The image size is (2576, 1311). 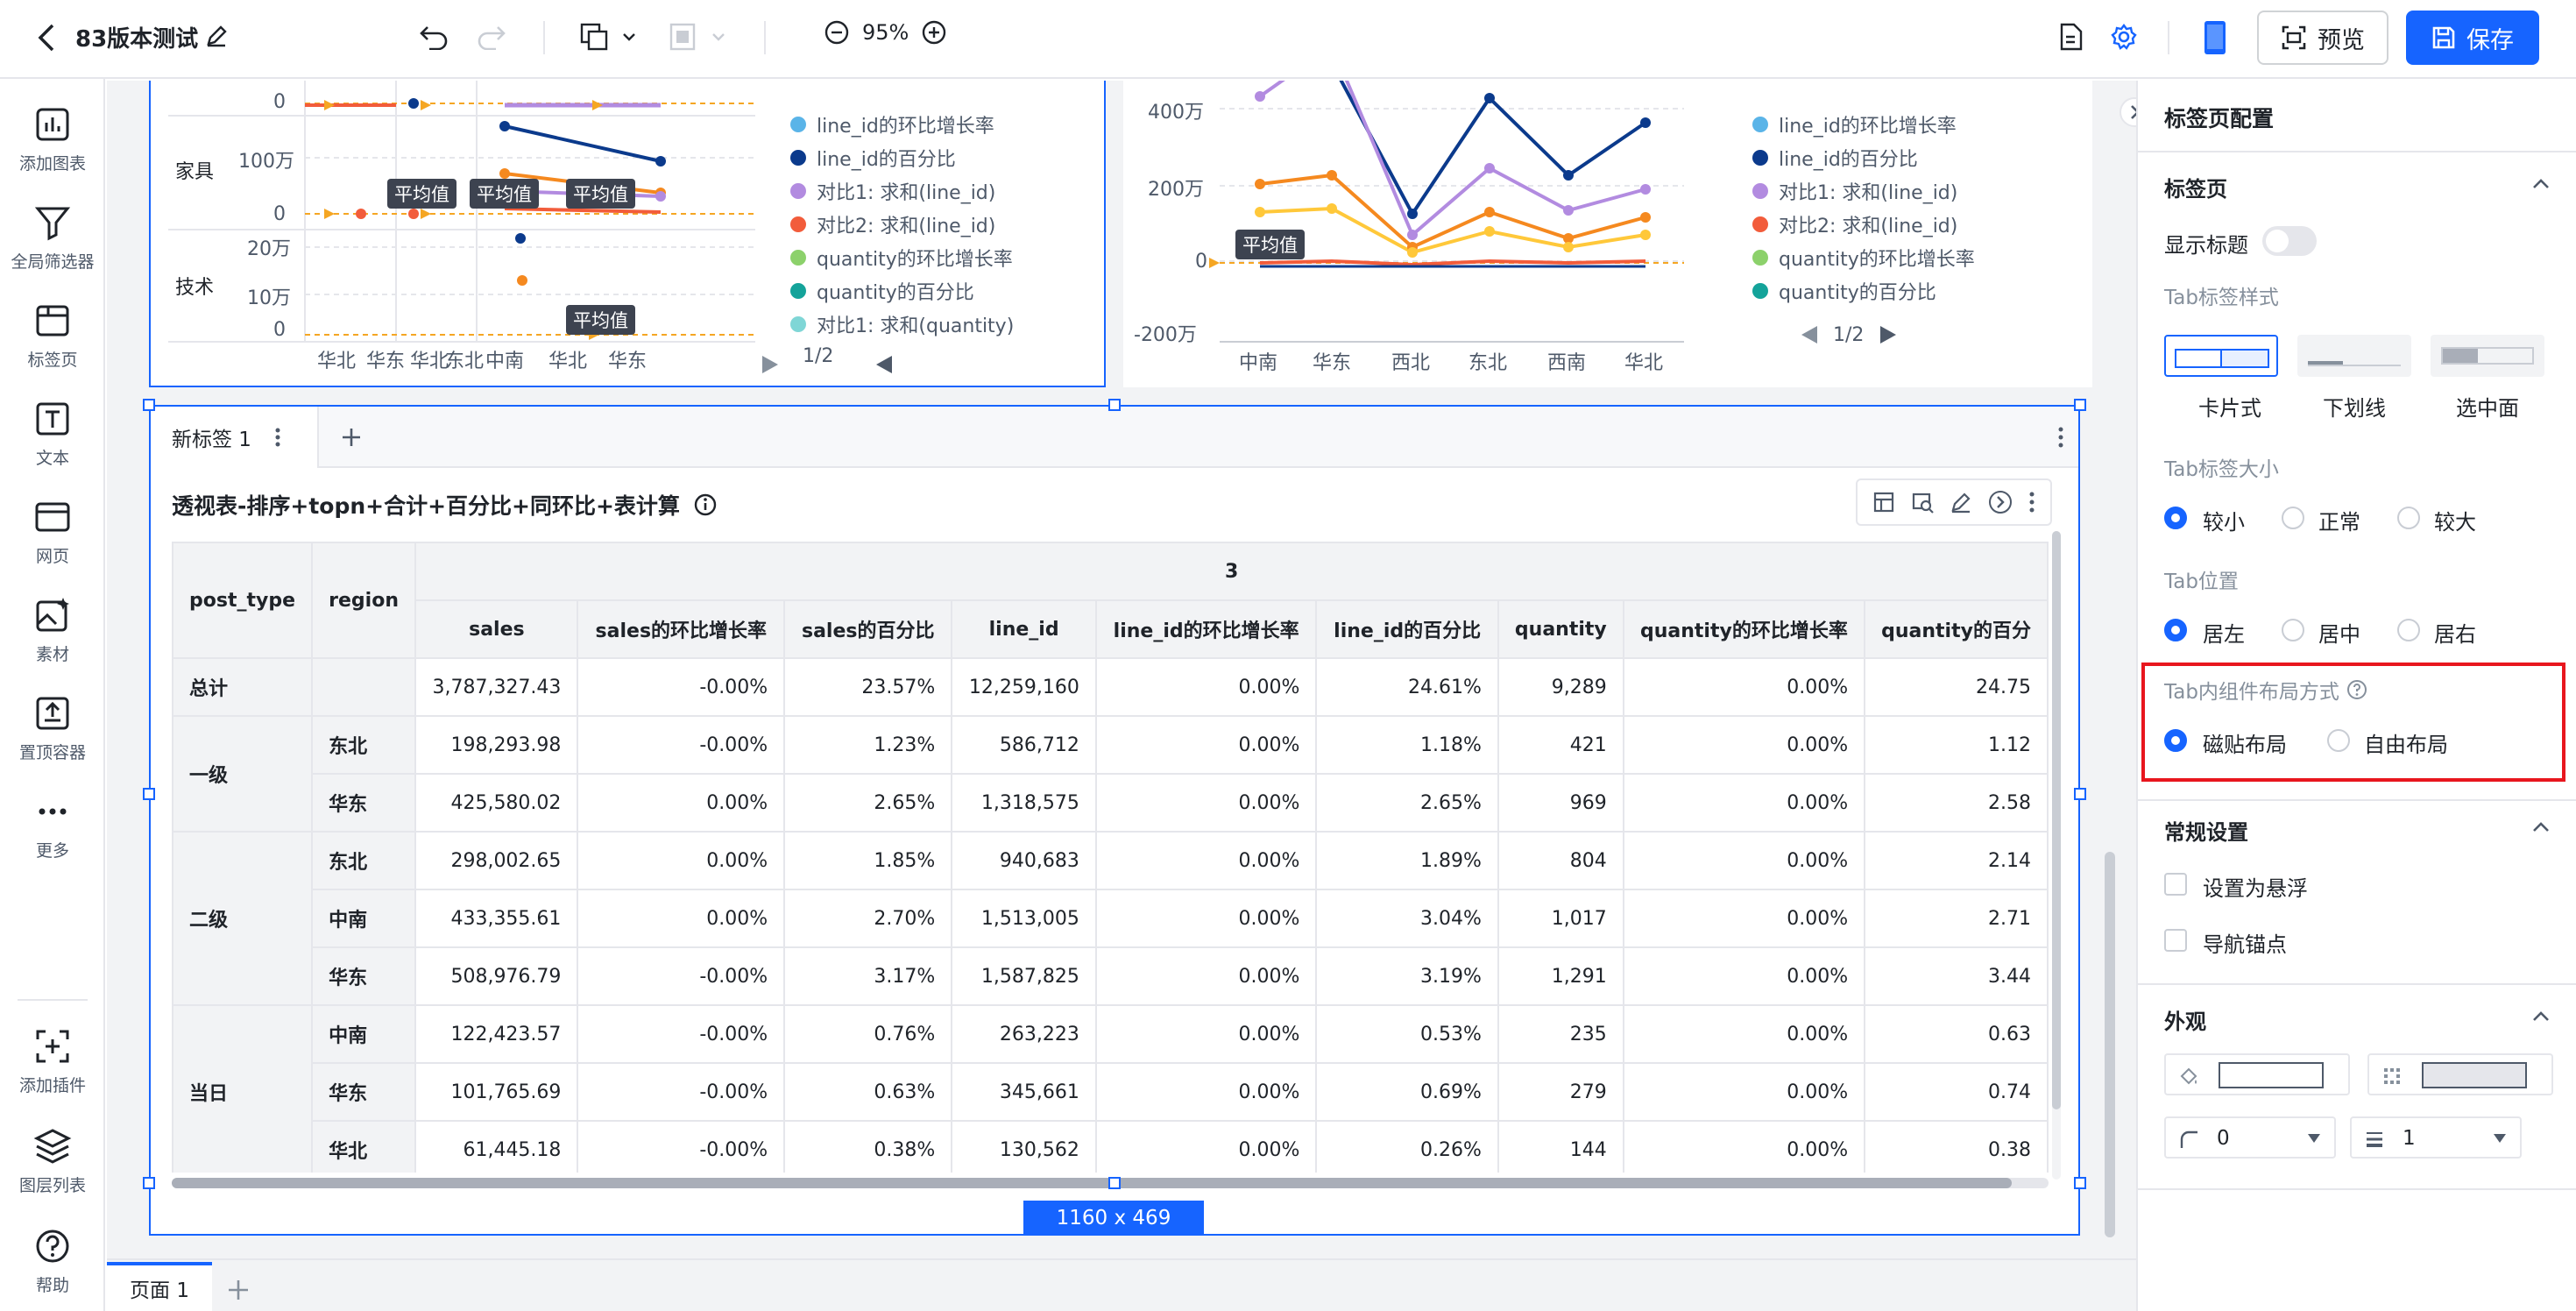 What do you see at coordinates (2000, 502) in the screenshot?
I see `chevron-right-icon` at bounding box center [2000, 502].